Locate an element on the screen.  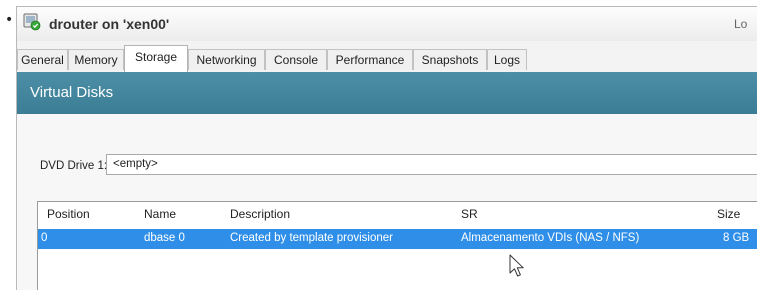
tab-logs: Logs is located at coordinates (507, 59).